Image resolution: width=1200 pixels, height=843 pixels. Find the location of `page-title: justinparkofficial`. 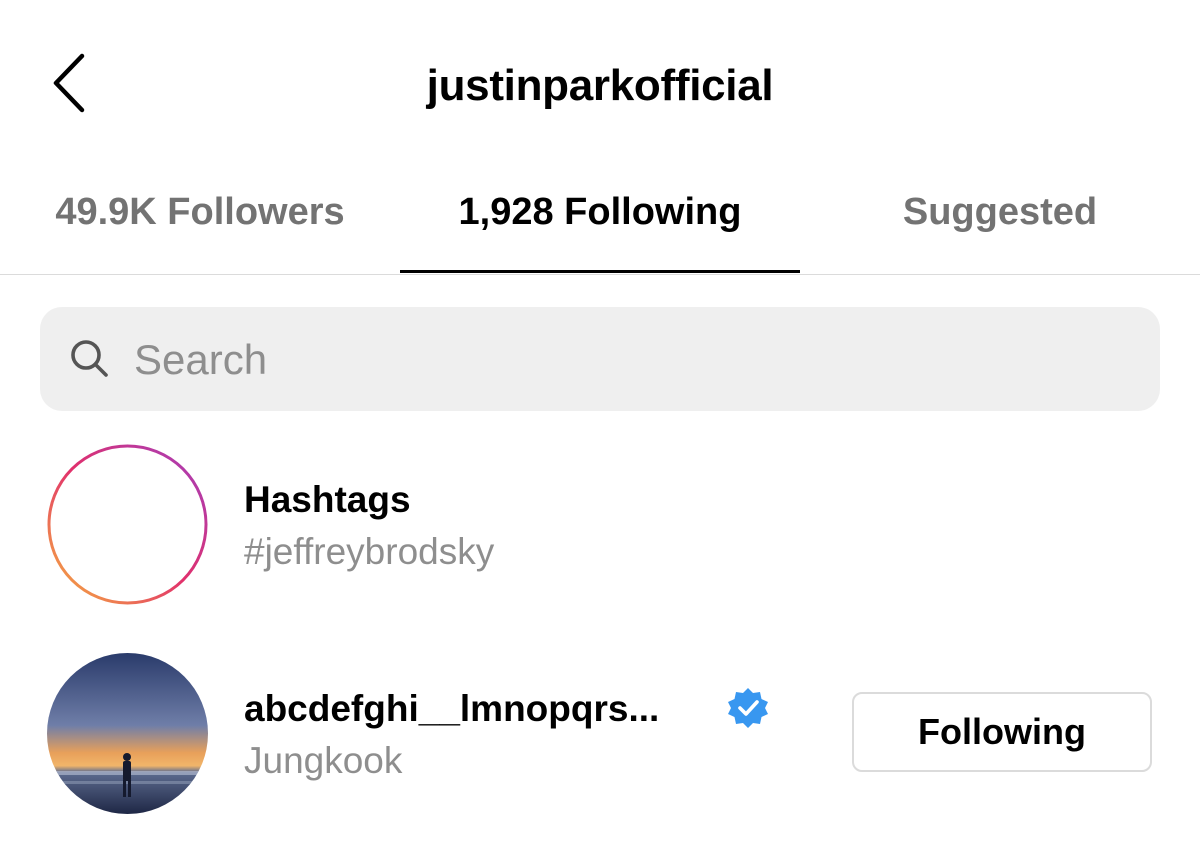

page-title: justinparkofficial is located at coordinates (600, 85).